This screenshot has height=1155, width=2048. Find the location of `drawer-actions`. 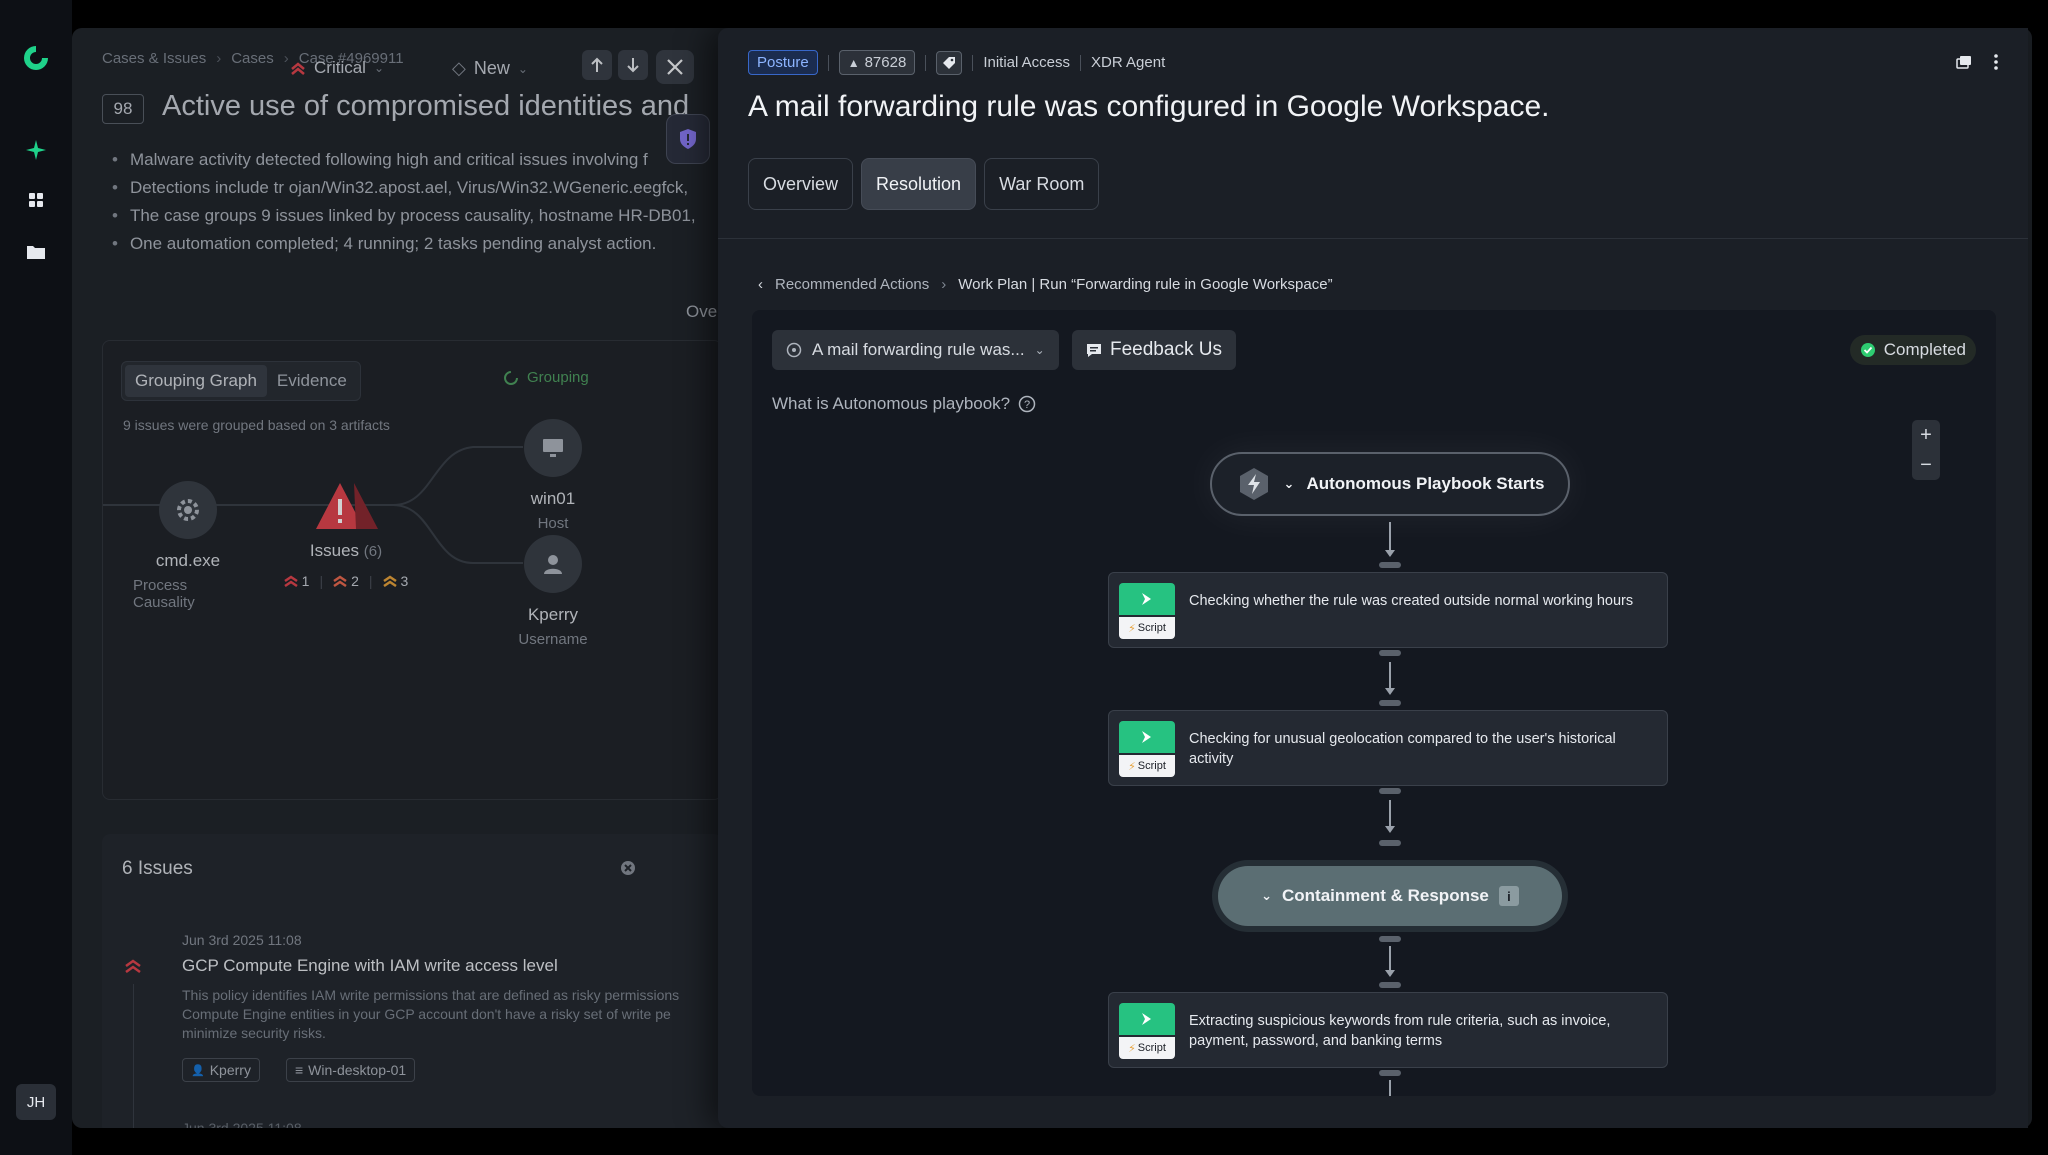

drawer-actions is located at coordinates (1977, 64).